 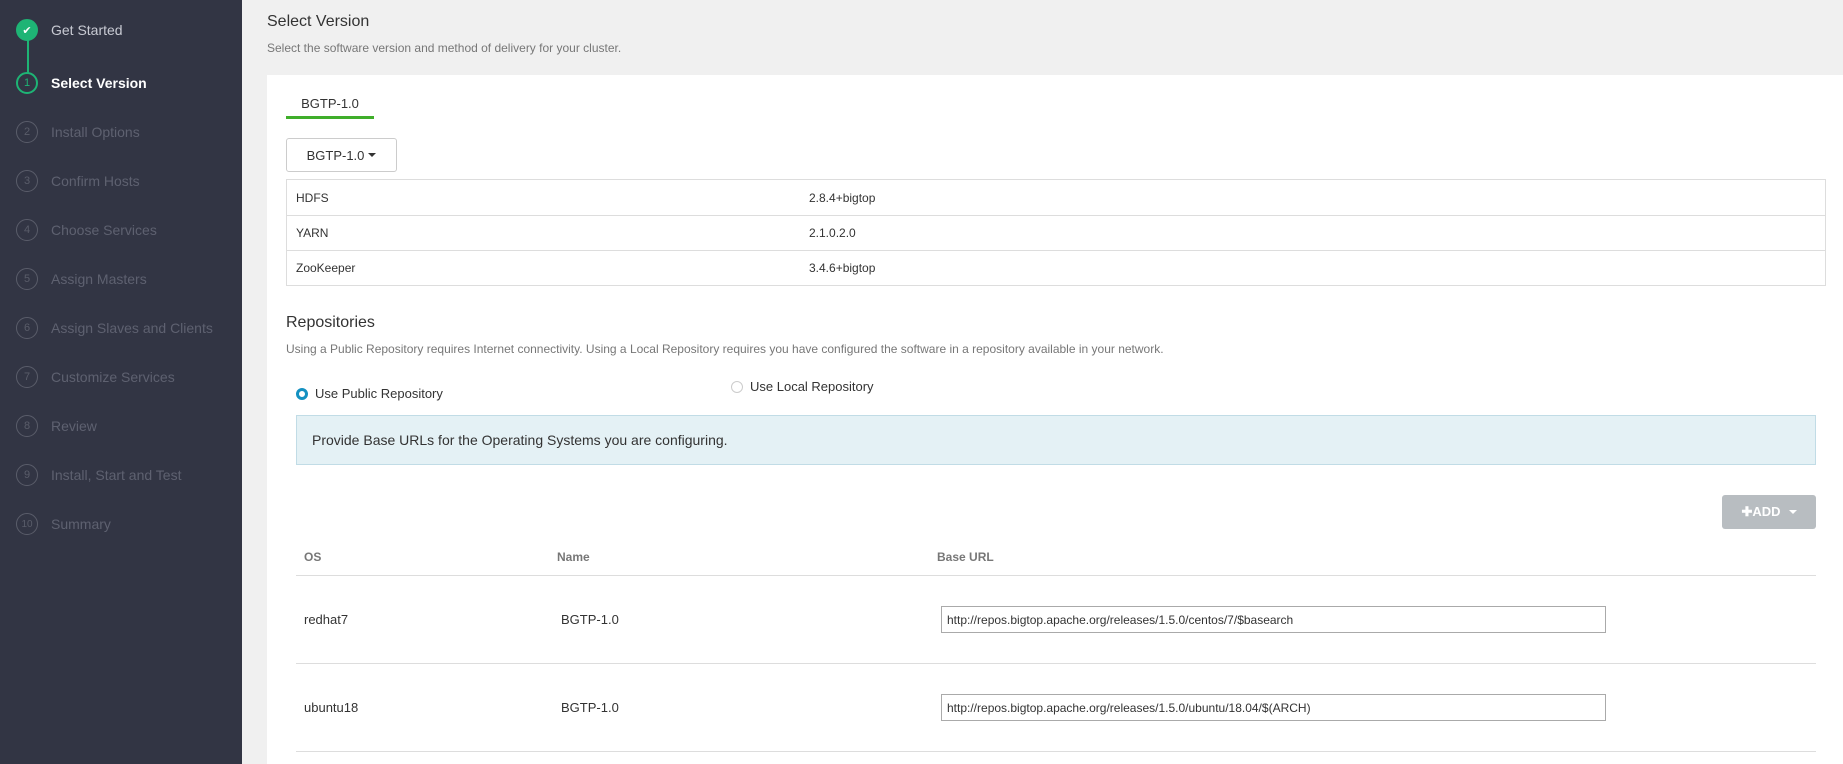 I want to click on step-assign-slaves: 6 Assign Slaves and Clients, so click(x=114, y=328).